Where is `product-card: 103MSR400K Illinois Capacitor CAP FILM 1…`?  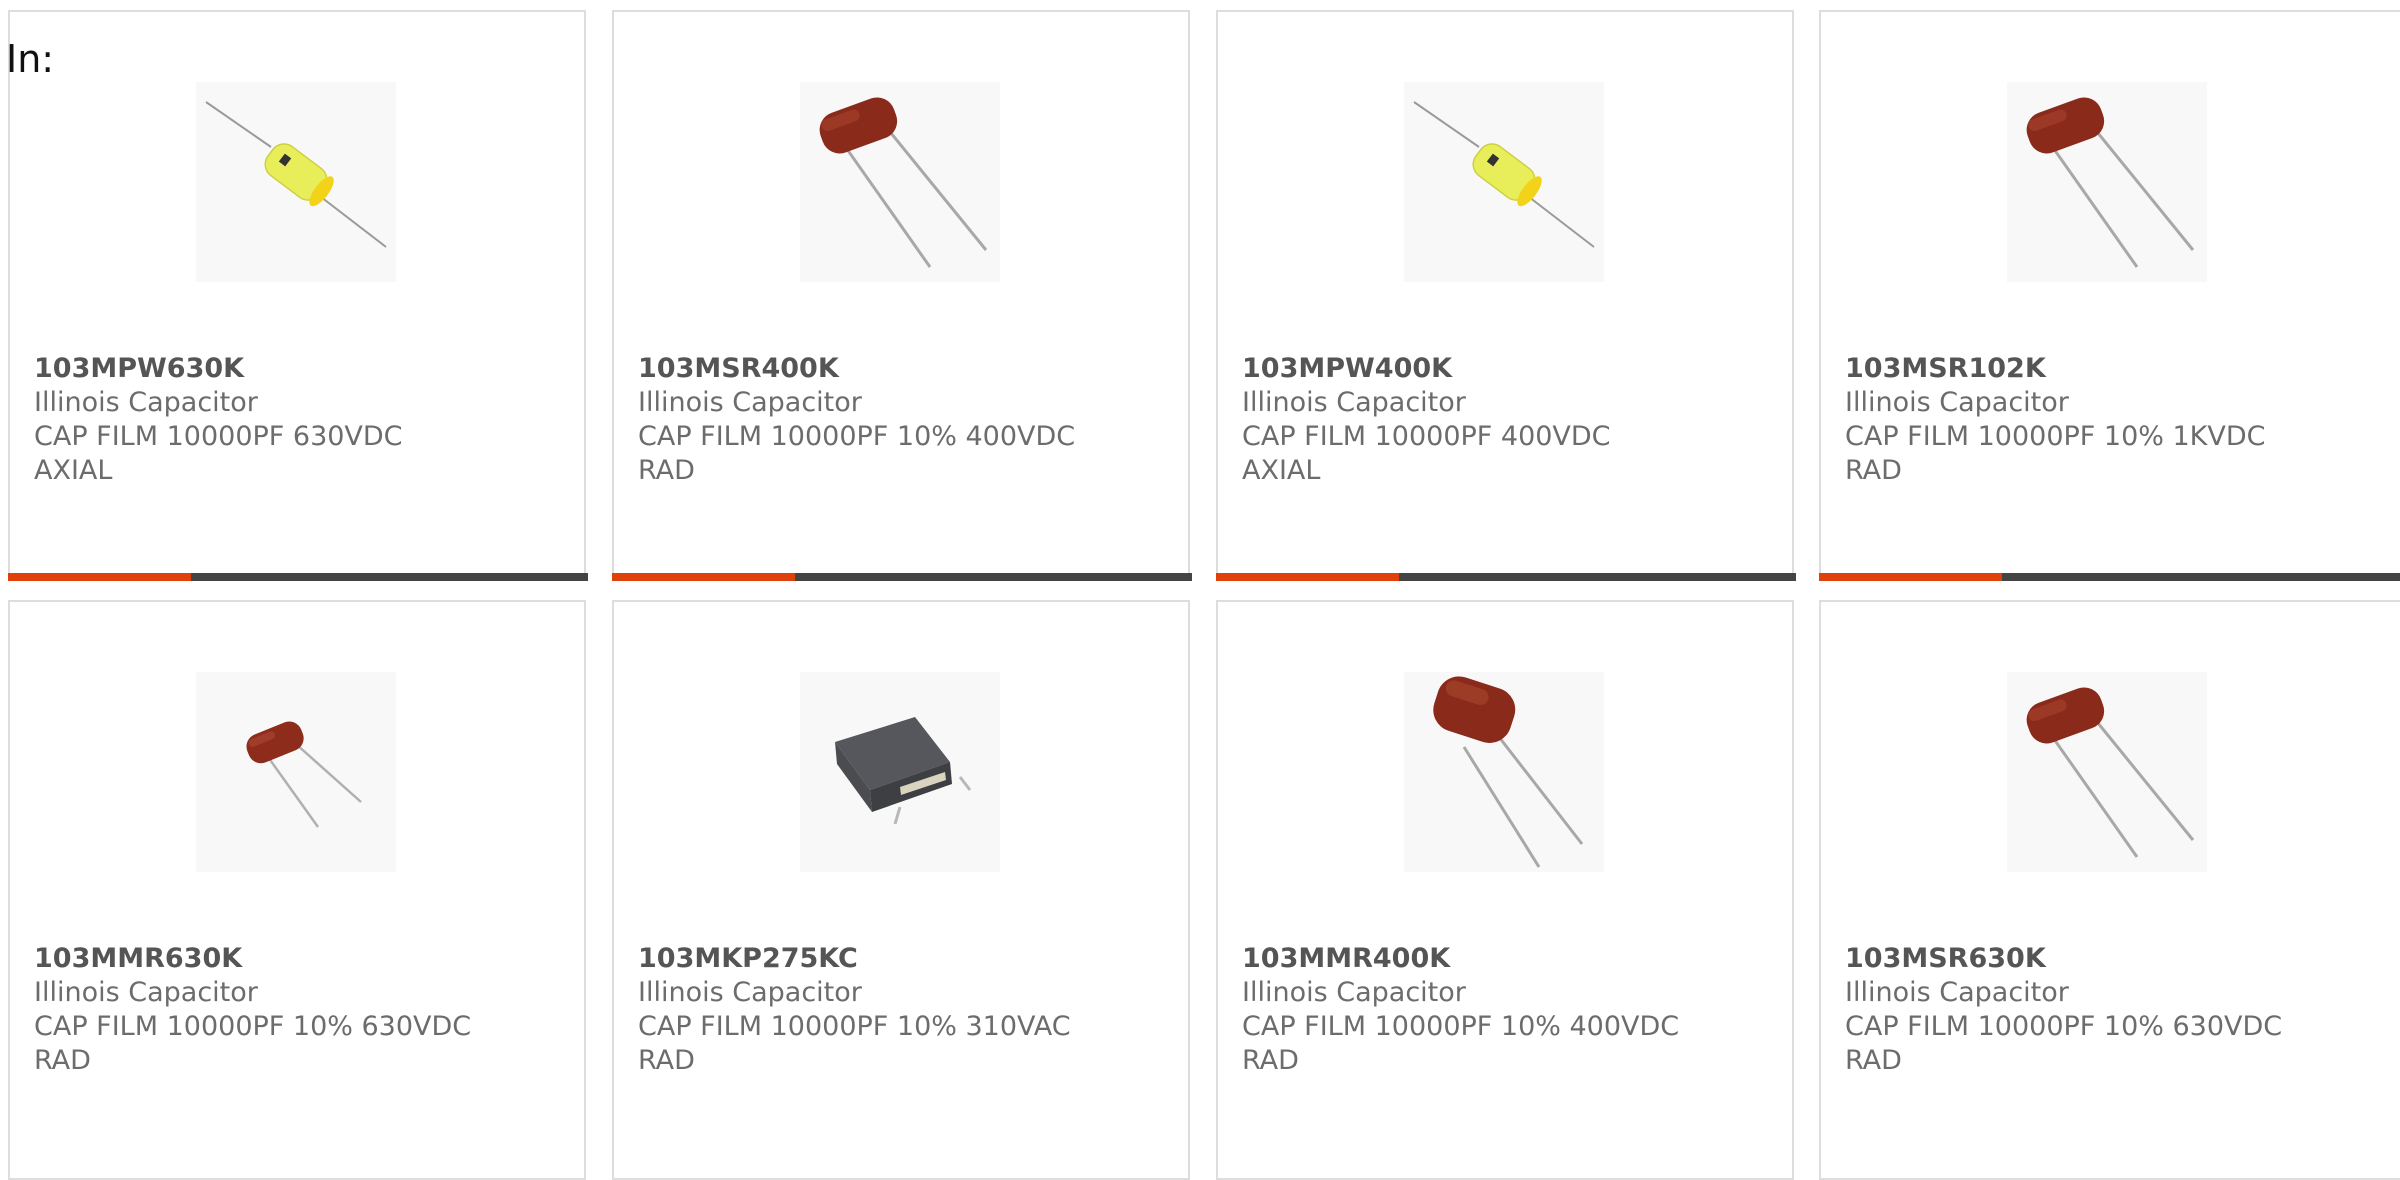 product-card: 103MSR400K Illinois Capacitor CAP FILM 1… is located at coordinates (902, 295).